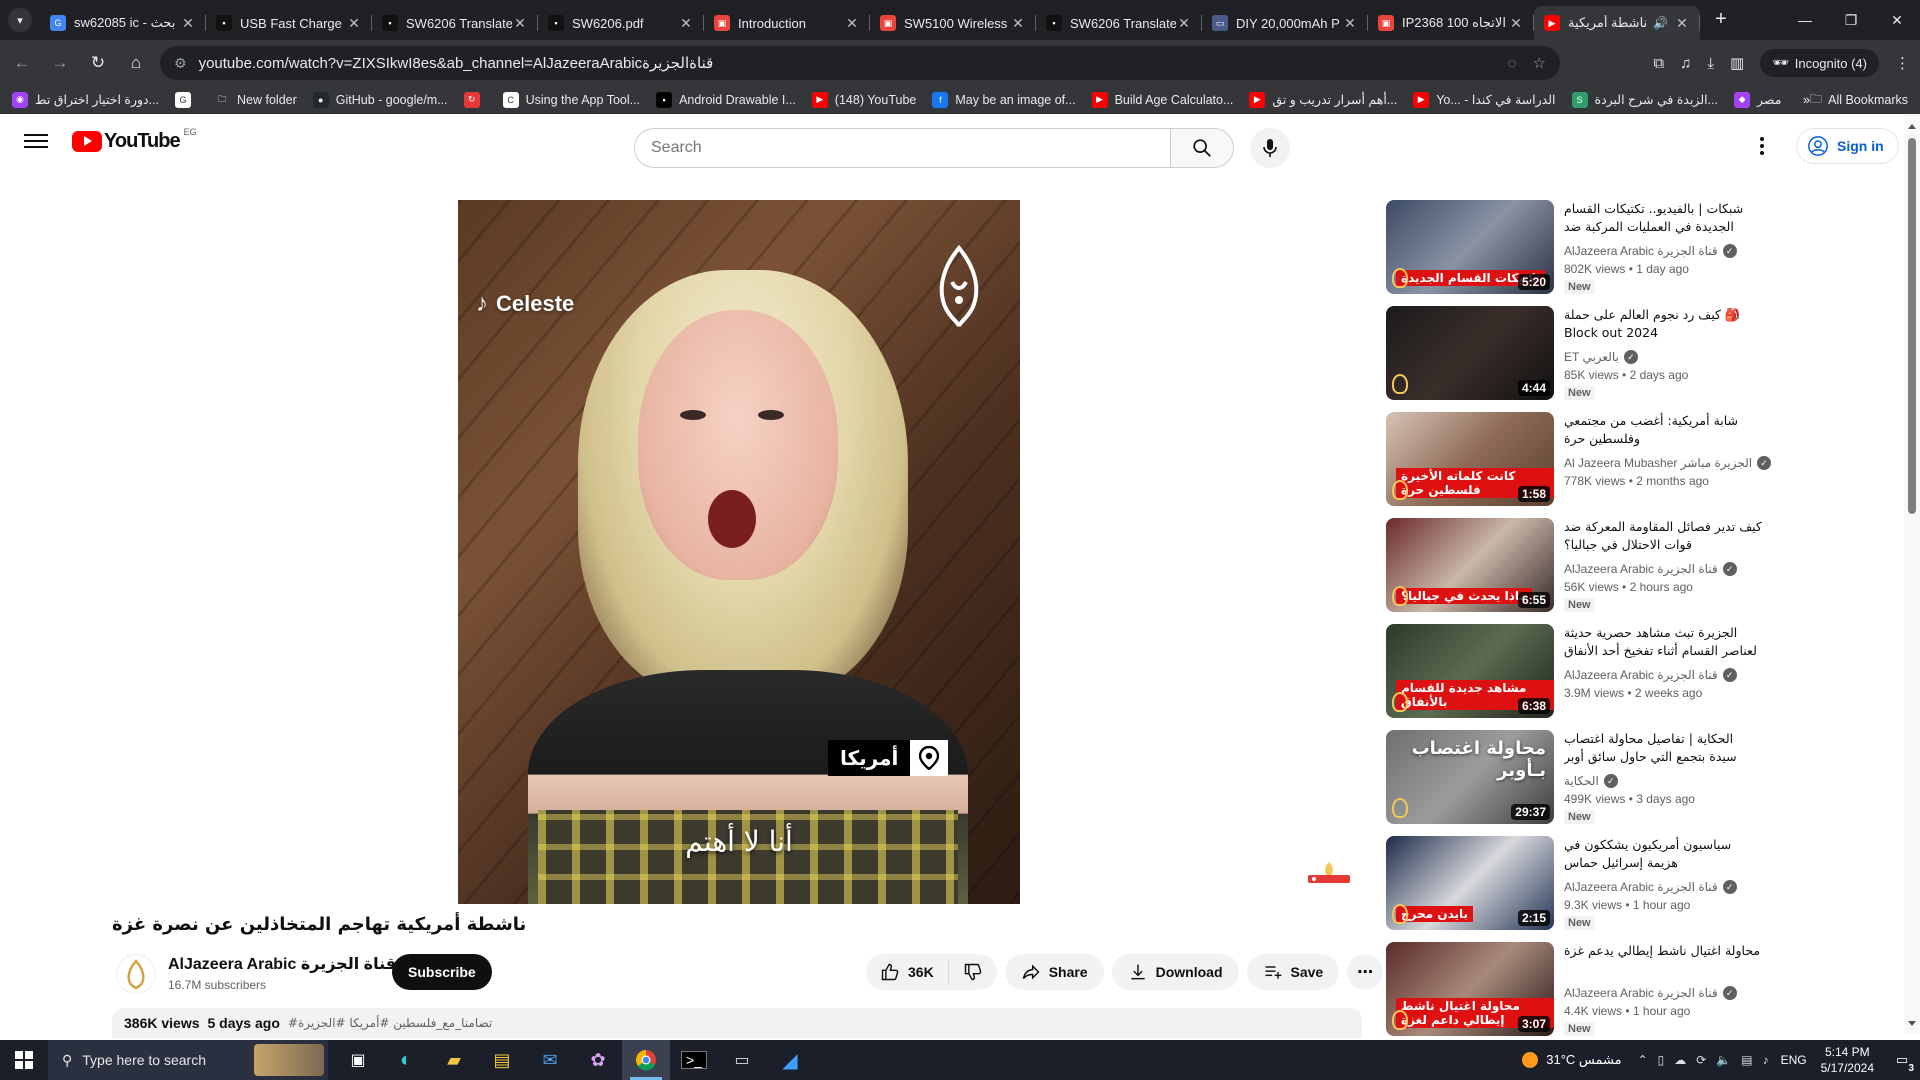 The height and width of the screenshot is (1080, 1920). I want to click on recommendation-channel: ET بالعربي ✓, so click(1601, 357).